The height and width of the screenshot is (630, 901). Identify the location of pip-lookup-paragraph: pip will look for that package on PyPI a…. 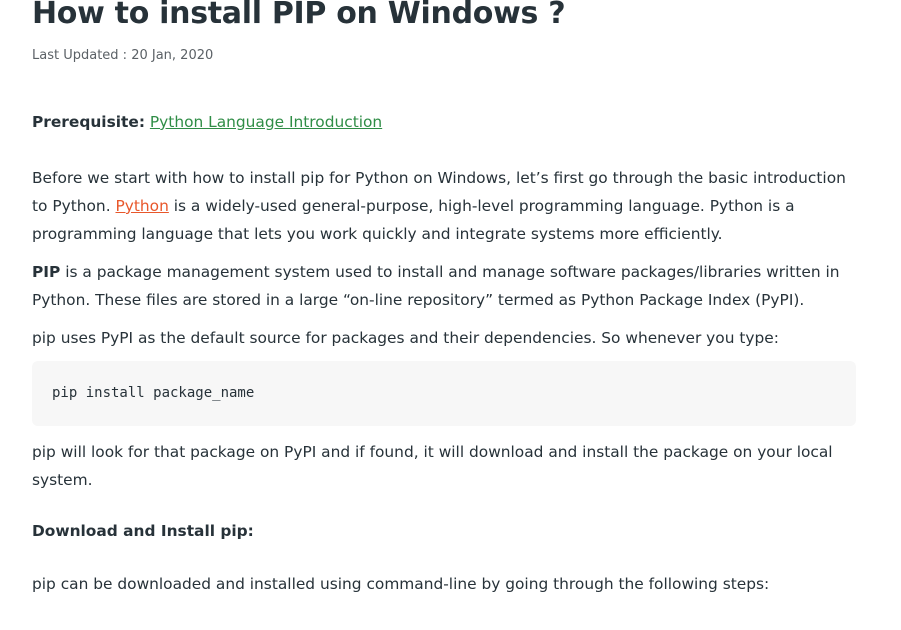
(432, 466).